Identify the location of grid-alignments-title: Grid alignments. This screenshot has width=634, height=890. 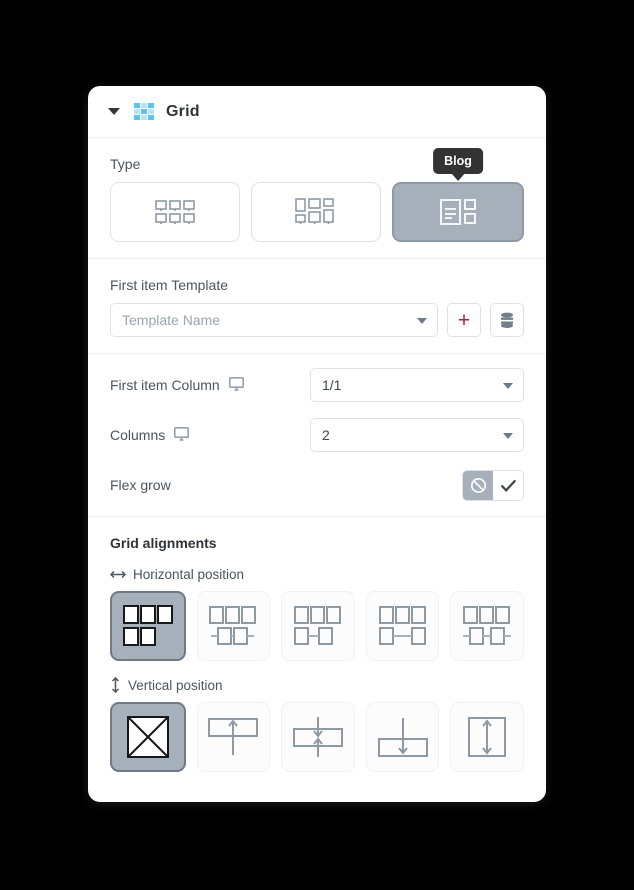
(163, 543).